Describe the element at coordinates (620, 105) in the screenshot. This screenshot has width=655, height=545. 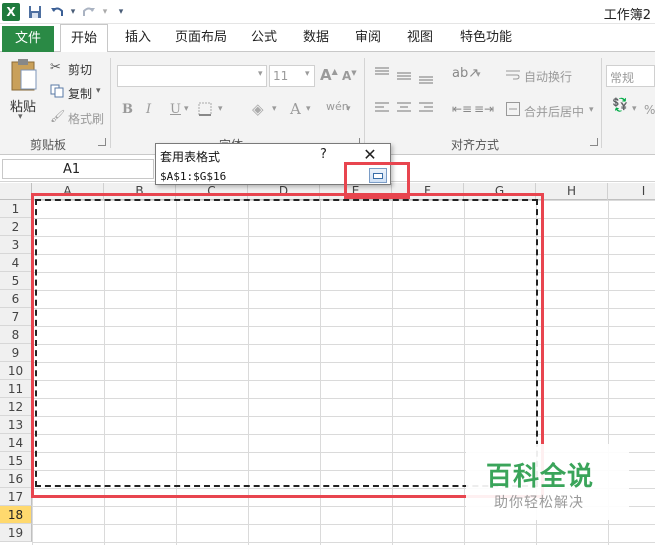
I see `accounting-format-icon: 💱` at that location.